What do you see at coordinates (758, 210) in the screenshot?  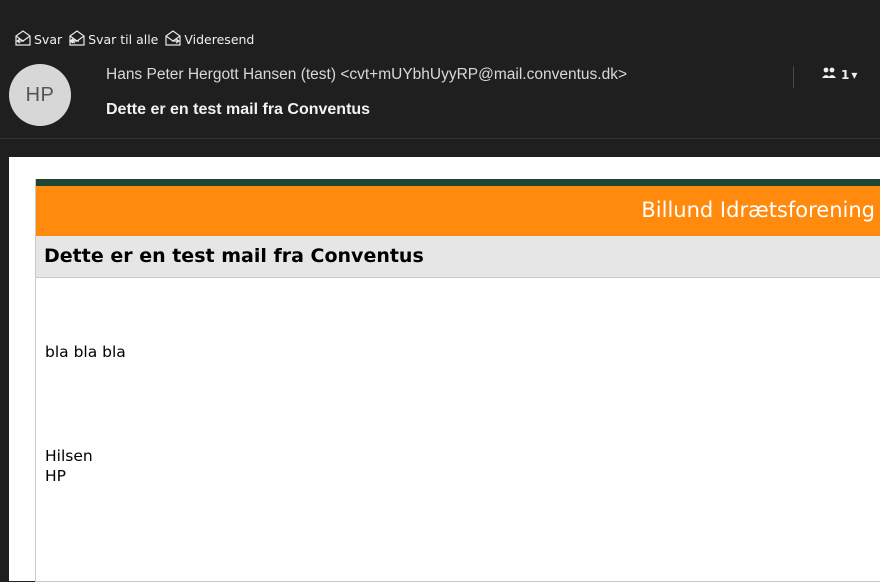 I see `organization-name: Billund Idrætsforening` at bounding box center [758, 210].